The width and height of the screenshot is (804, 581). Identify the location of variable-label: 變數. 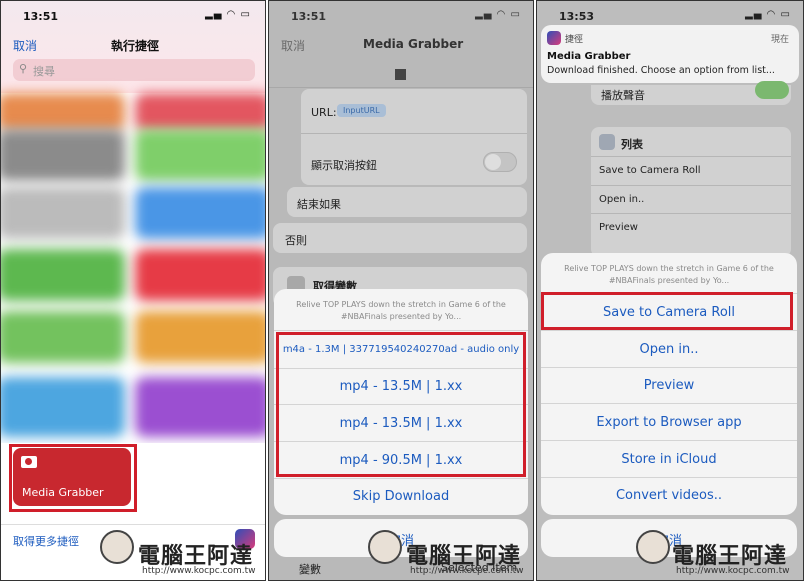
(310, 569).